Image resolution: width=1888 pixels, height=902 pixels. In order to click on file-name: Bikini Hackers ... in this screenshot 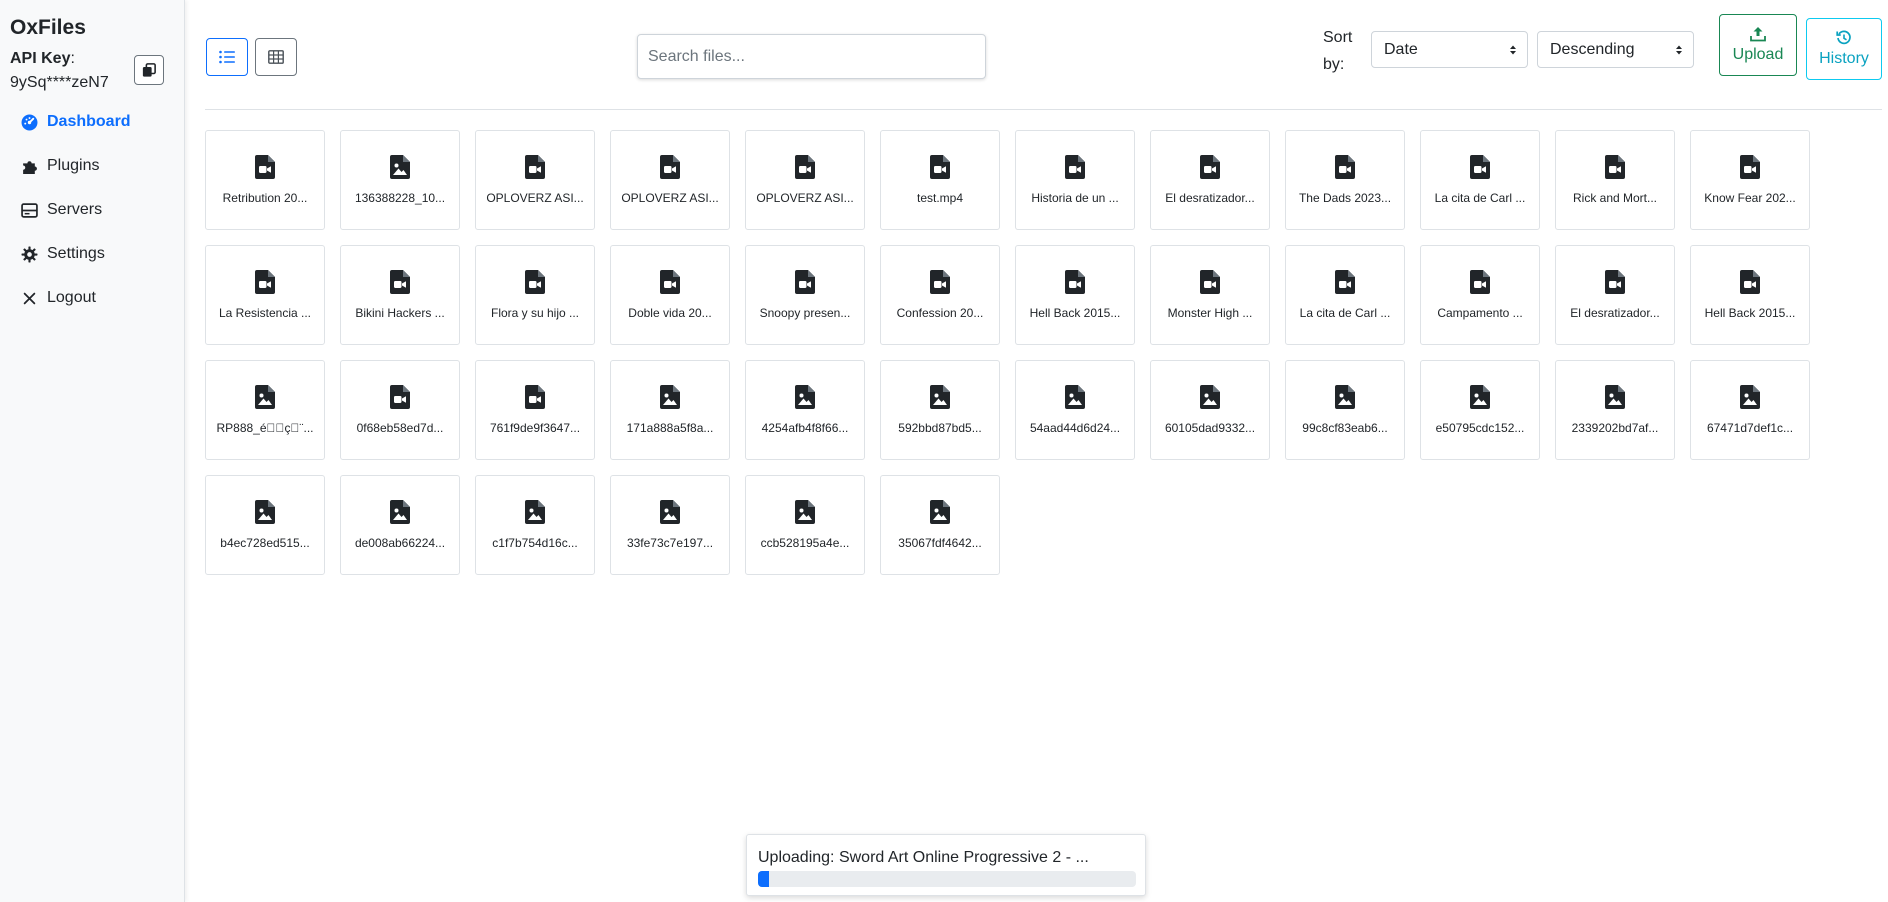, I will do `click(400, 313)`.